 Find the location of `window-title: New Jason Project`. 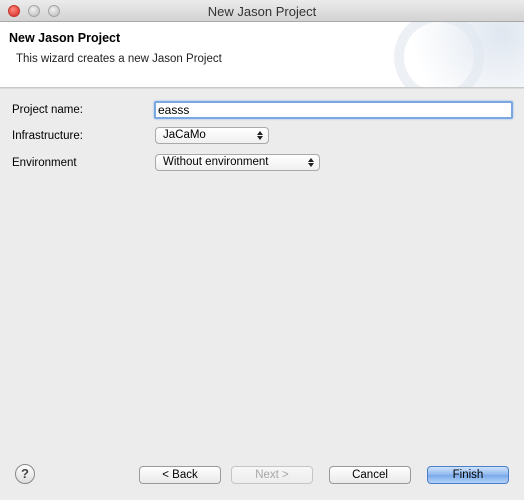

window-title: New Jason Project is located at coordinates (262, 11).